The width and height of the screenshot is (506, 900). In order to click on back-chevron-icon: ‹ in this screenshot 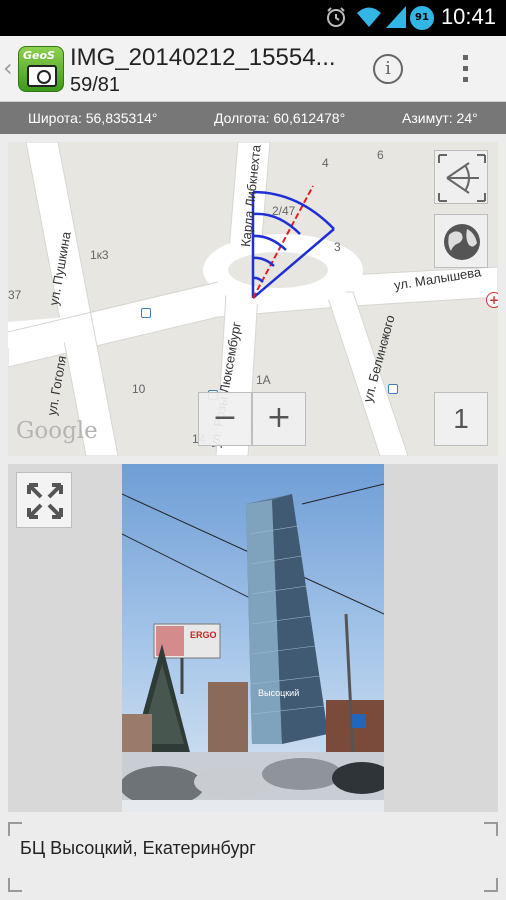, I will do `click(8, 68)`.